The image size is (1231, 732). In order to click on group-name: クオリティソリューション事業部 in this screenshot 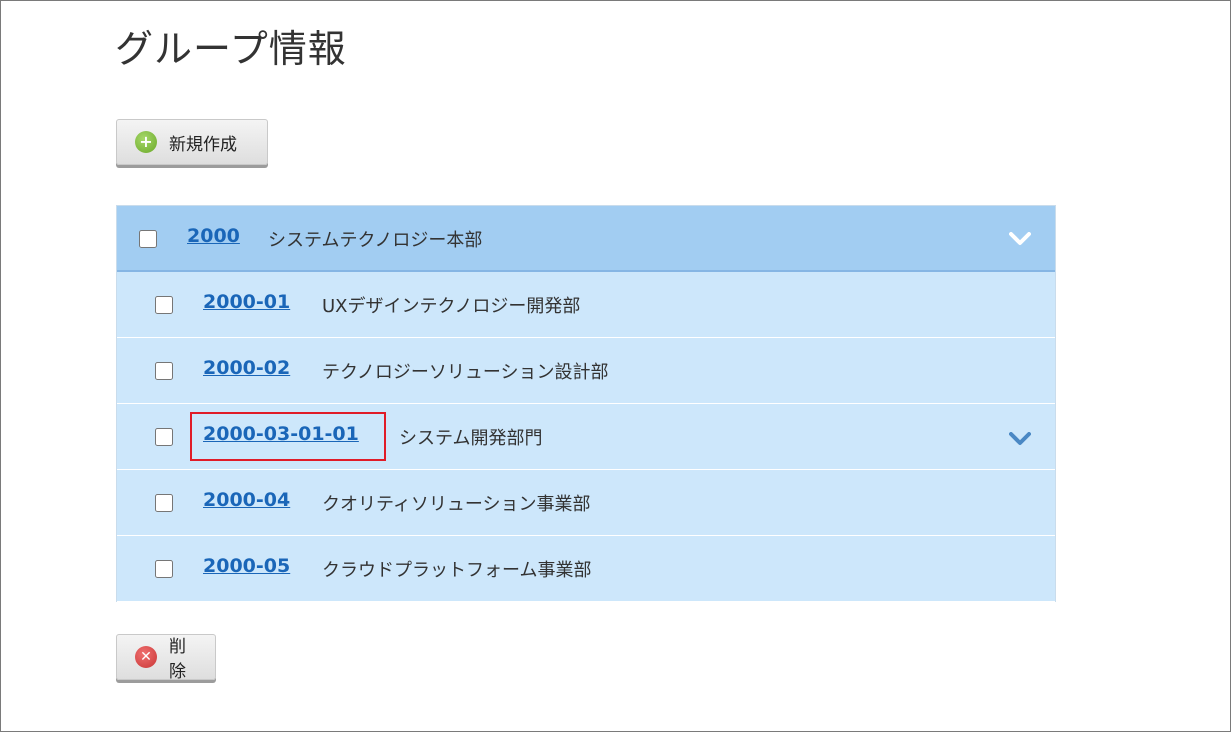, I will do `click(456, 504)`.